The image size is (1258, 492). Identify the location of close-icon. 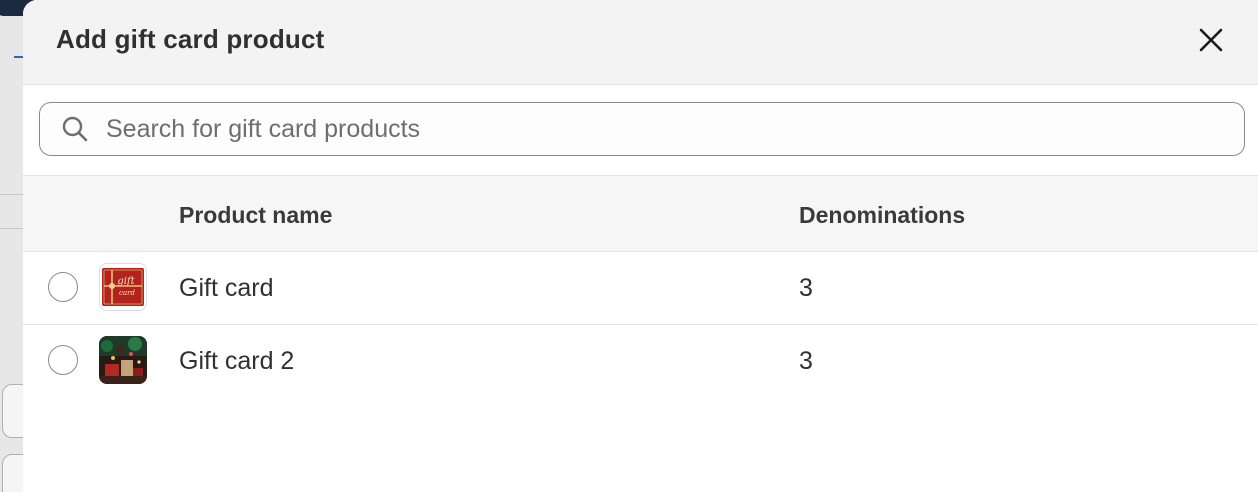
(1211, 40).